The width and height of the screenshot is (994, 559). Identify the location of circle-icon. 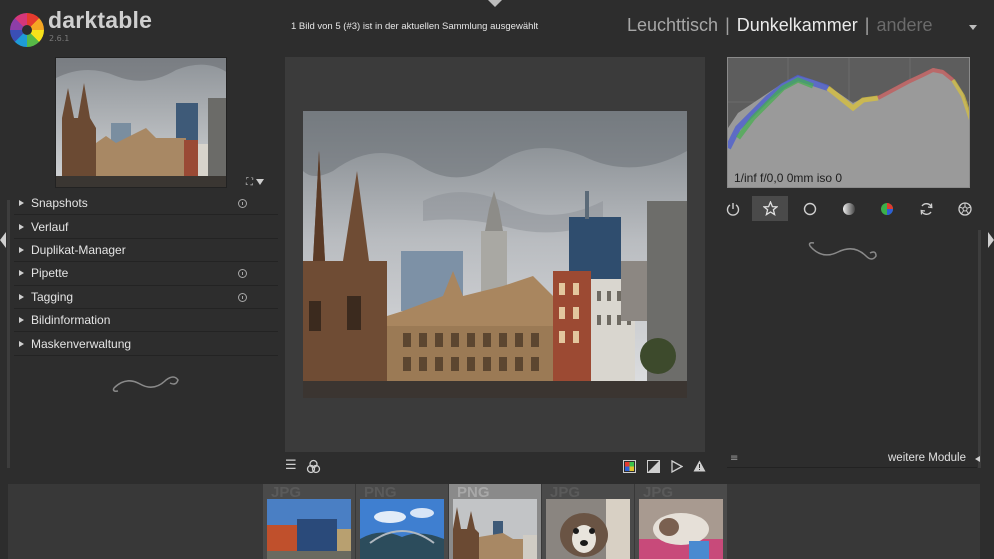
(810, 208).